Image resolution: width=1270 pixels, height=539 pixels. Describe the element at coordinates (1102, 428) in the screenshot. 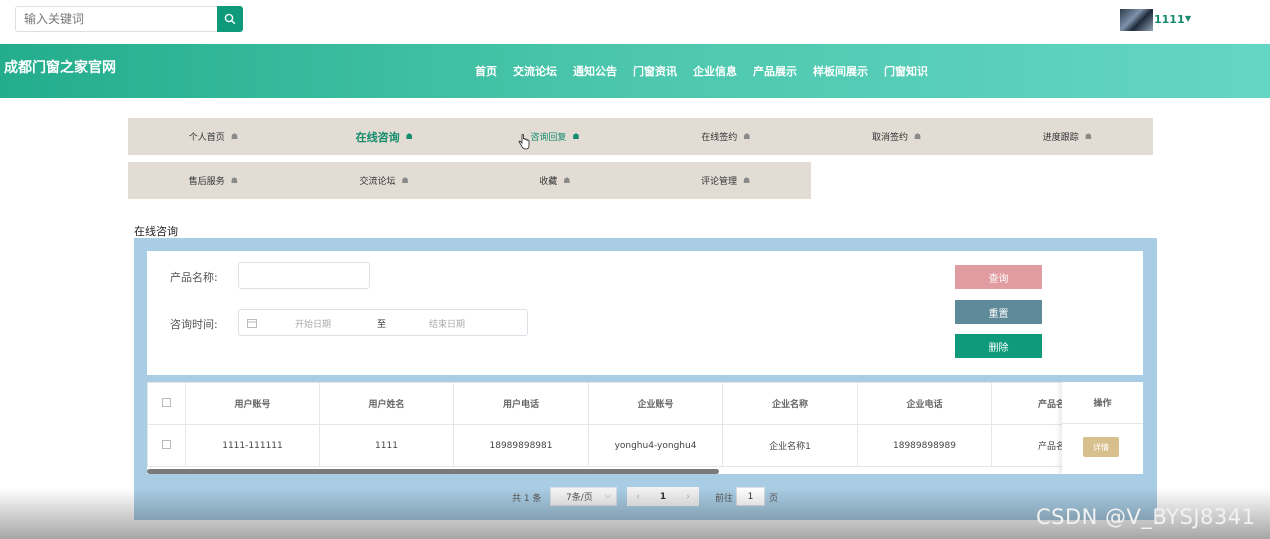

I see `operation-column: 操作 详情` at that location.